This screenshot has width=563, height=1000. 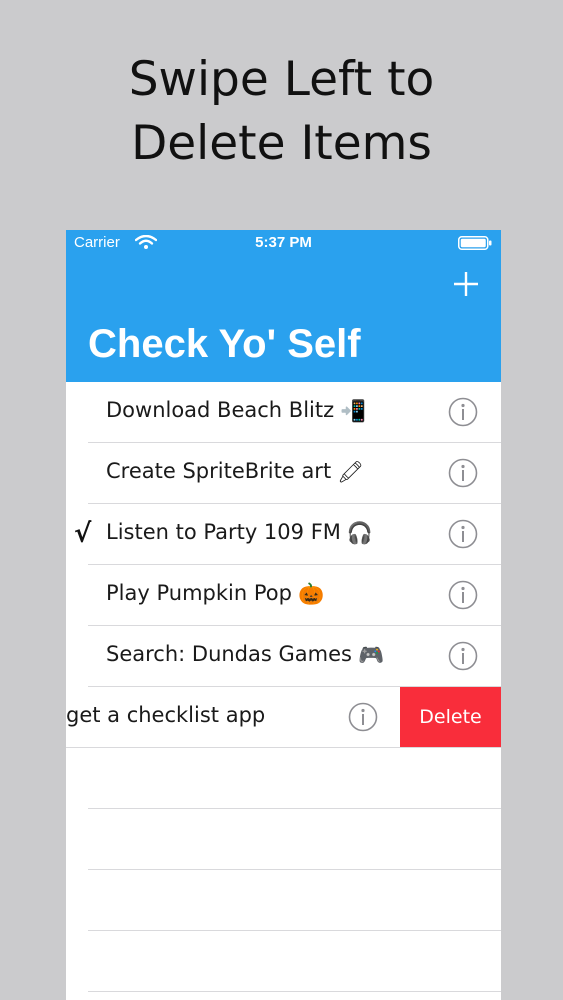 What do you see at coordinates (223, 532) in the screenshot?
I see `item-text: Listen to Party 109 FM` at bounding box center [223, 532].